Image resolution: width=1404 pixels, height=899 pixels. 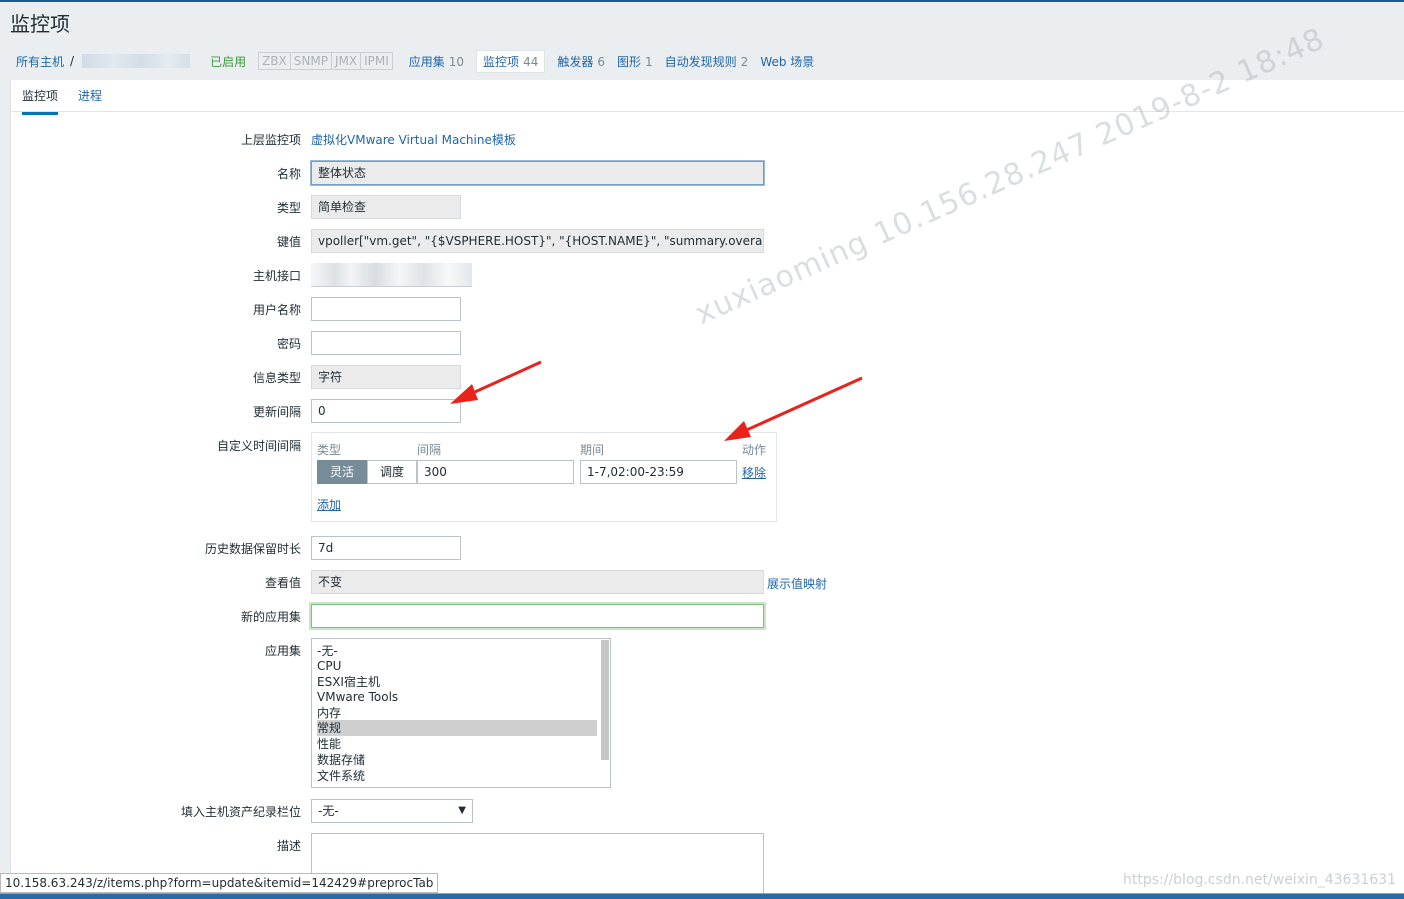 I want to click on info-type-label: 信息类型, so click(x=276, y=378).